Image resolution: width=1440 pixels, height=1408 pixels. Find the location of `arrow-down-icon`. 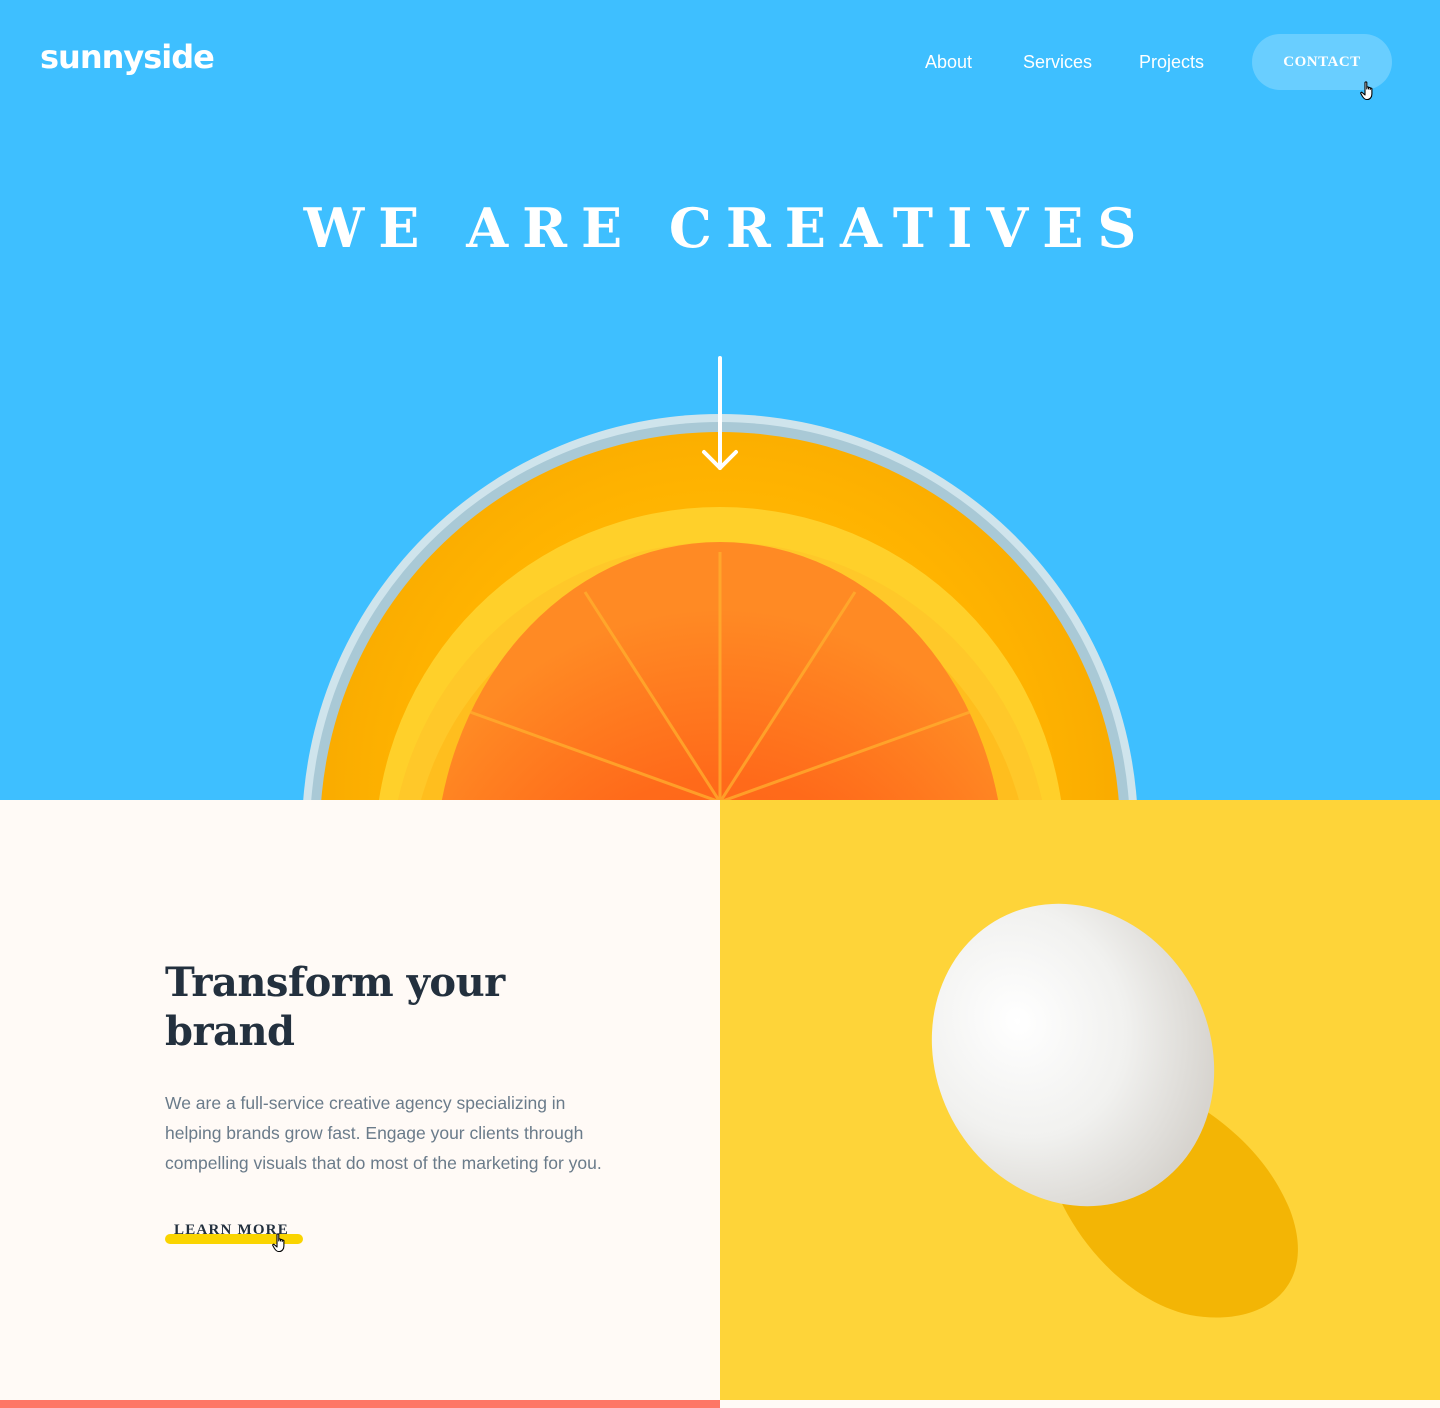

arrow-down-icon is located at coordinates (720, 415).